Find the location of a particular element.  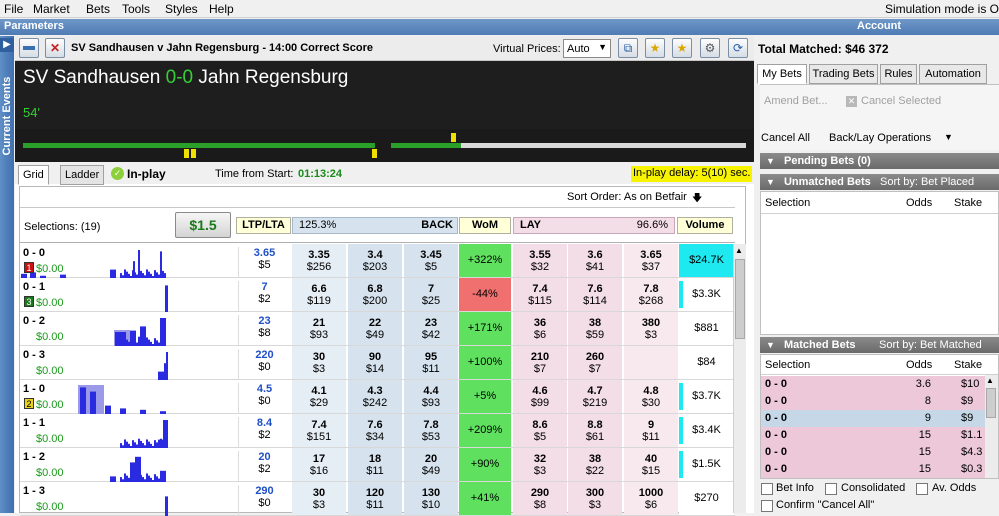

lay-cell: 210 $7 is located at coordinates (540, 362).